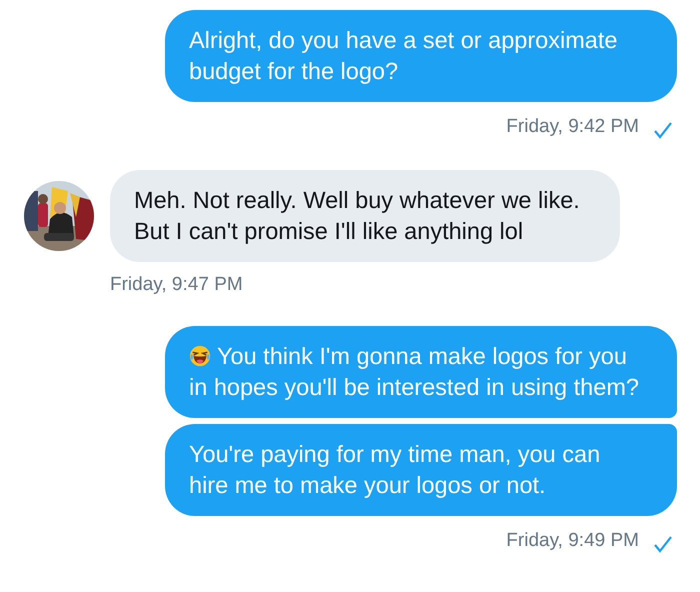  What do you see at coordinates (421, 372) in the screenshot?
I see `sent-message: You think I'm gonna make logos for you in hopes you'll be interested in using them?` at bounding box center [421, 372].